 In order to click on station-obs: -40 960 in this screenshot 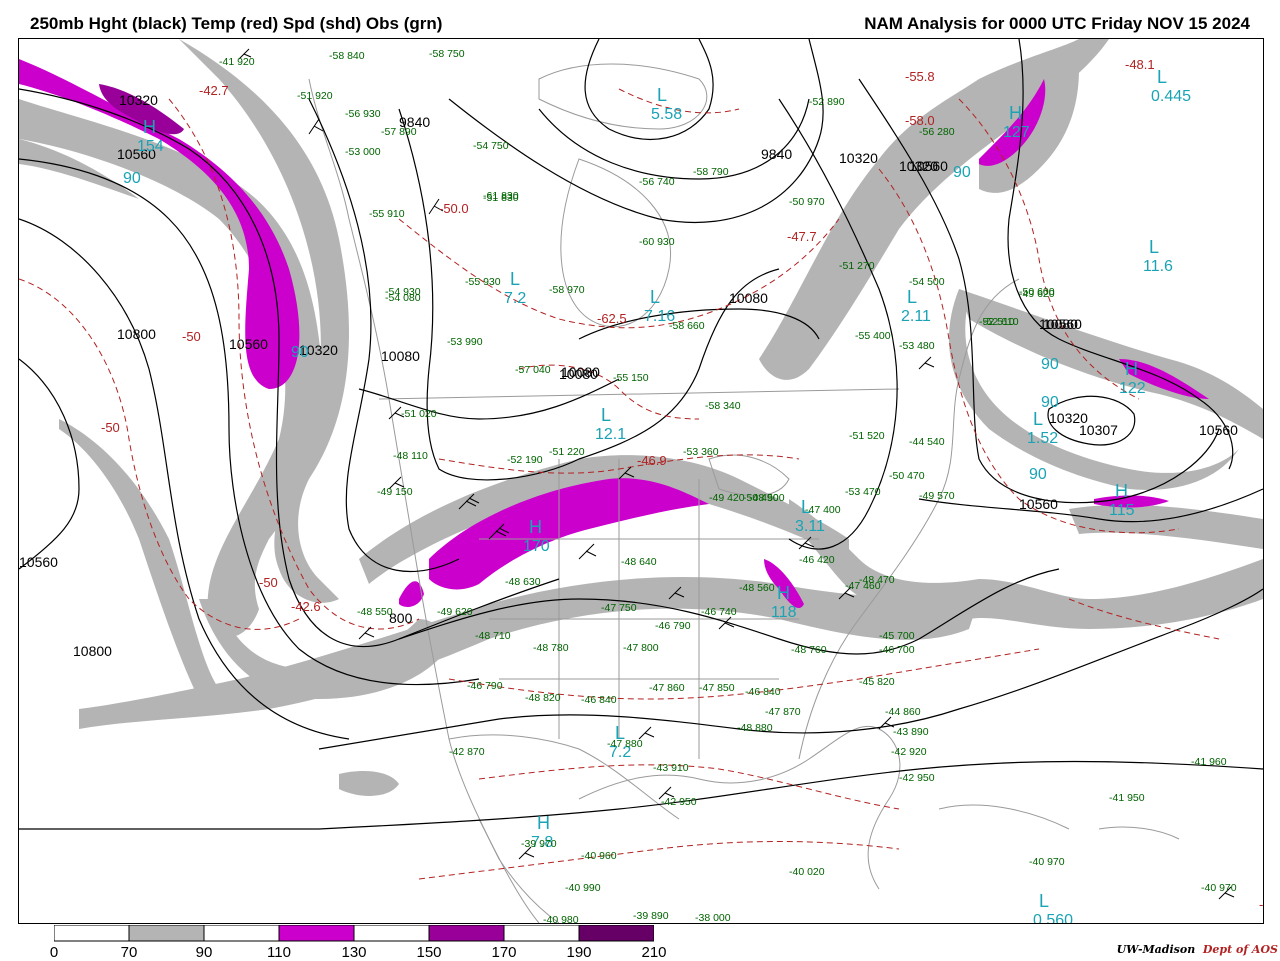, I will do `click(599, 856)`.